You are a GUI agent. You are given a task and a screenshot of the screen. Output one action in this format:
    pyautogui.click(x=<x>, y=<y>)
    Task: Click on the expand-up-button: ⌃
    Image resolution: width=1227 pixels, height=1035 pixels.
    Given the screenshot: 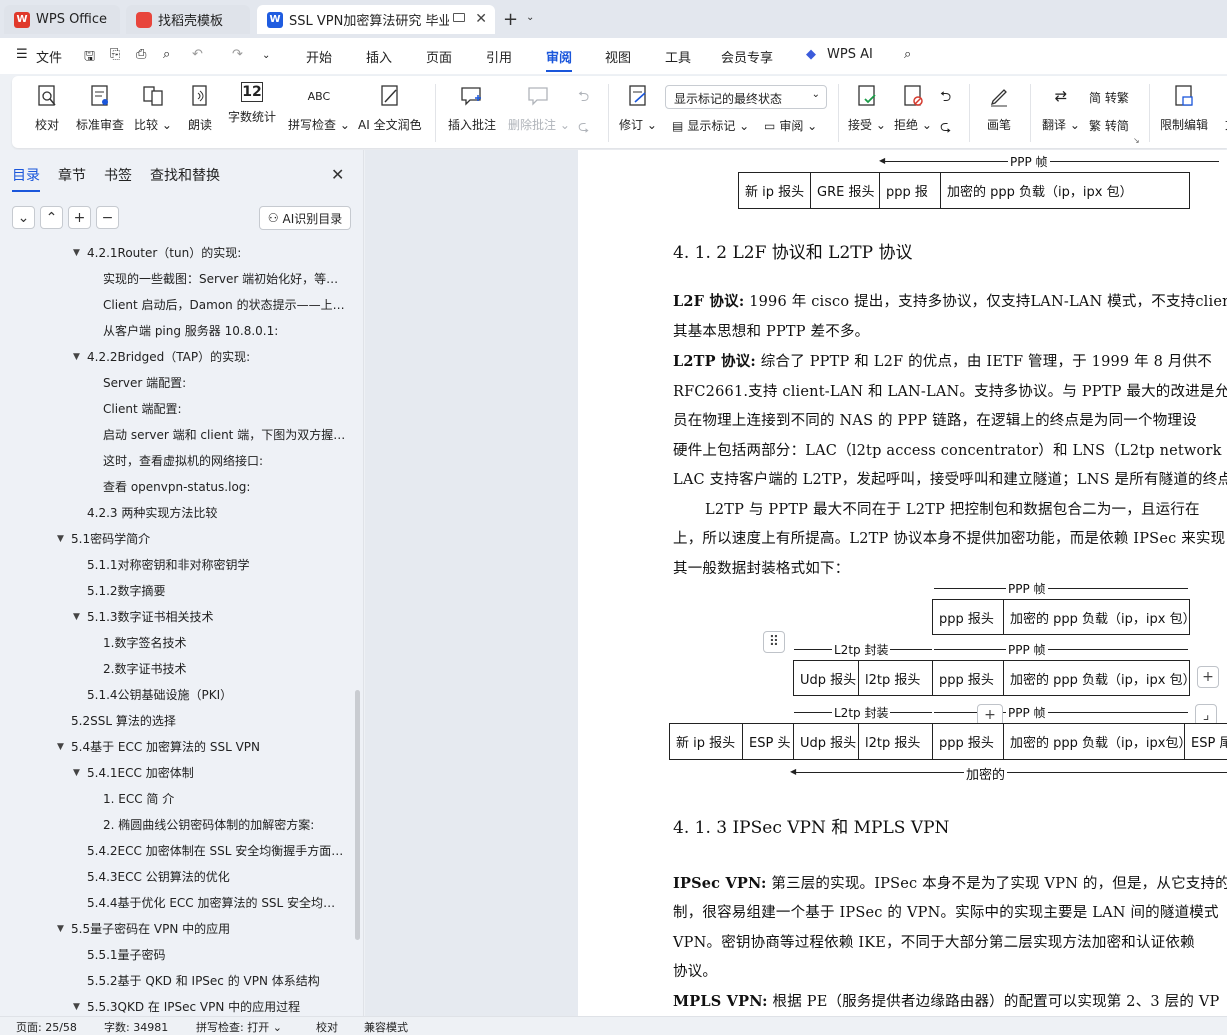 What is the action you would take?
    pyautogui.click(x=51, y=217)
    